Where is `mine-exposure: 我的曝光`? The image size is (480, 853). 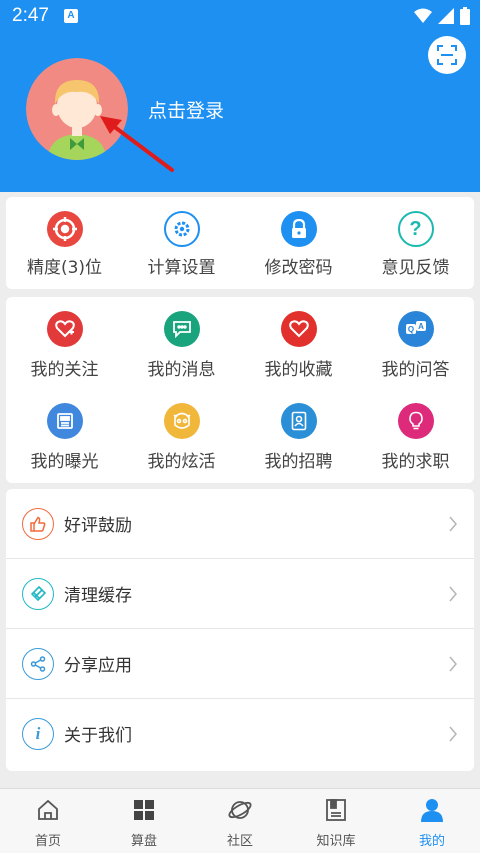
mine-exposure: 我的曝光 is located at coordinates (64, 437).